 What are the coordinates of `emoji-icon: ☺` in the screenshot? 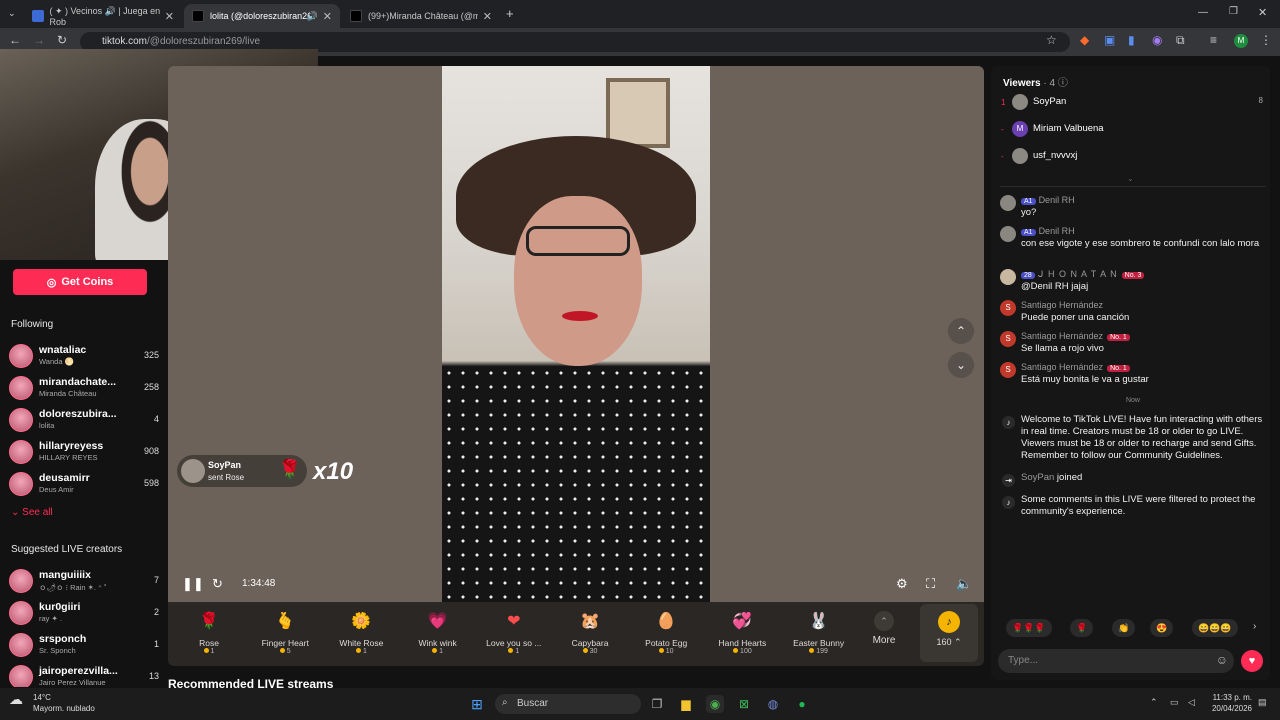 It's located at (1222, 660).